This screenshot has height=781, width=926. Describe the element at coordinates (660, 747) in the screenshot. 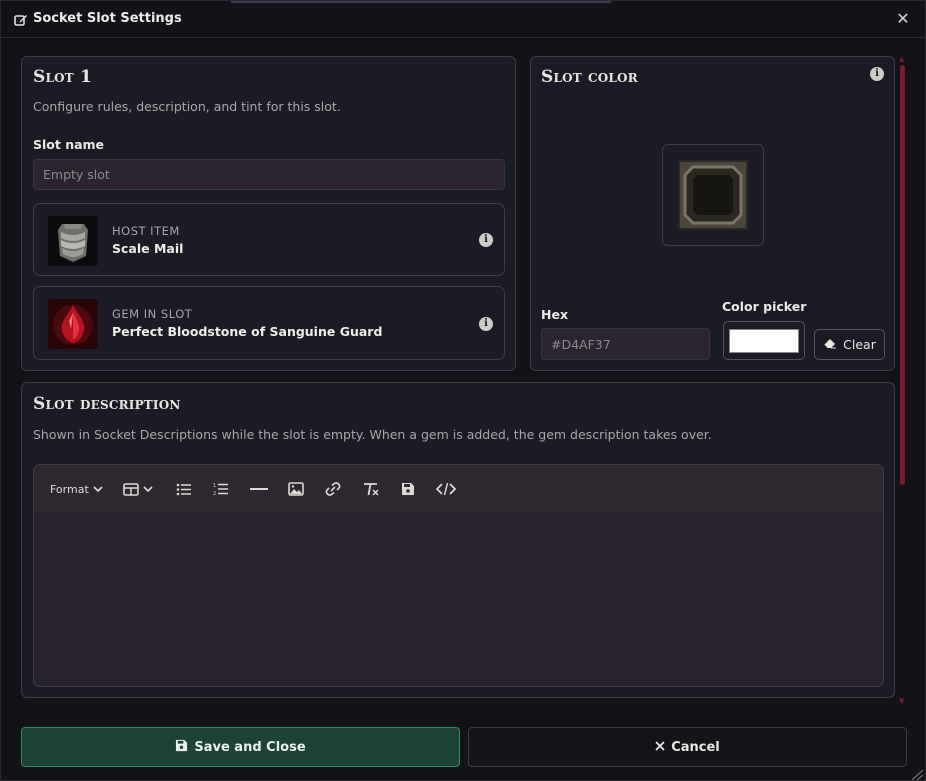

I see `close-icon` at that location.